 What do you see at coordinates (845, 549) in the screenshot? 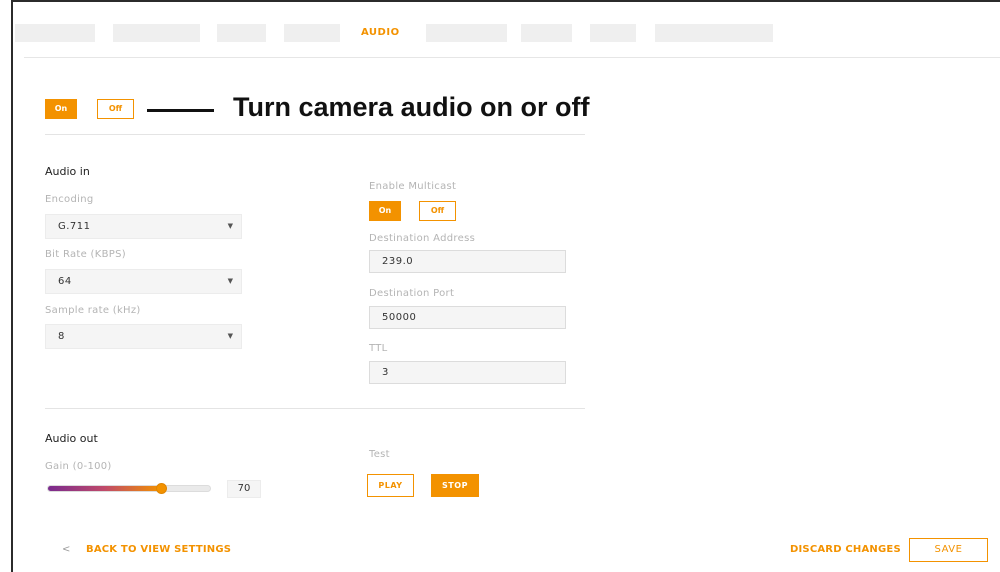
I see `discard-changes-button: DISCARD CHANGES` at bounding box center [845, 549].